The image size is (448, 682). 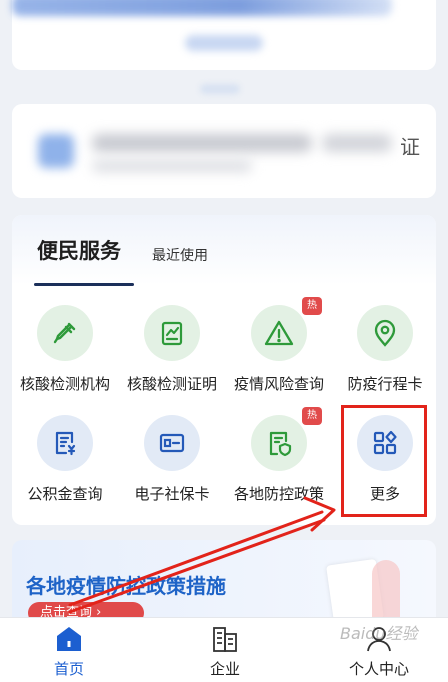 What do you see at coordinates (202, 8) in the screenshot?
I see `top-banner-strip` at bounding box center [202, 8].